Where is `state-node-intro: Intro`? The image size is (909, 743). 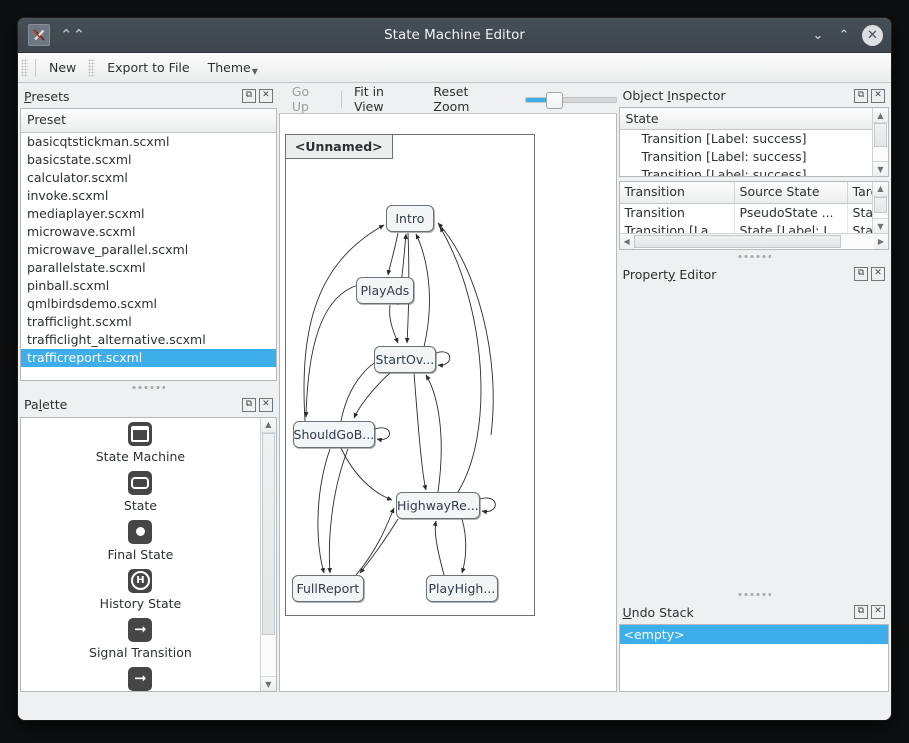 state-node-intro: Intro is located at coordinates (409, 218).